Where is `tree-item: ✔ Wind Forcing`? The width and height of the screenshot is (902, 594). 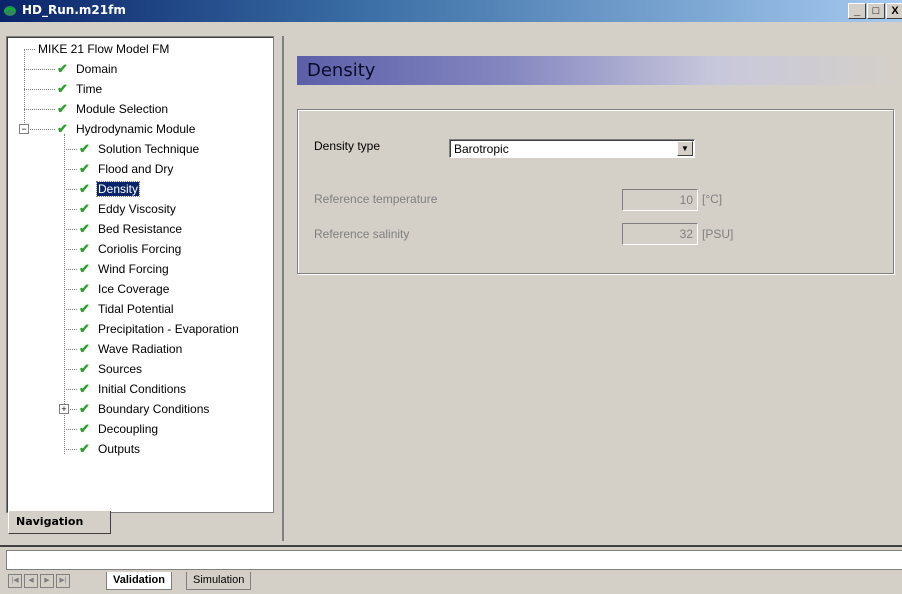 tree-item: ✔ Wind Forcing is located at coordinates (124, 269).